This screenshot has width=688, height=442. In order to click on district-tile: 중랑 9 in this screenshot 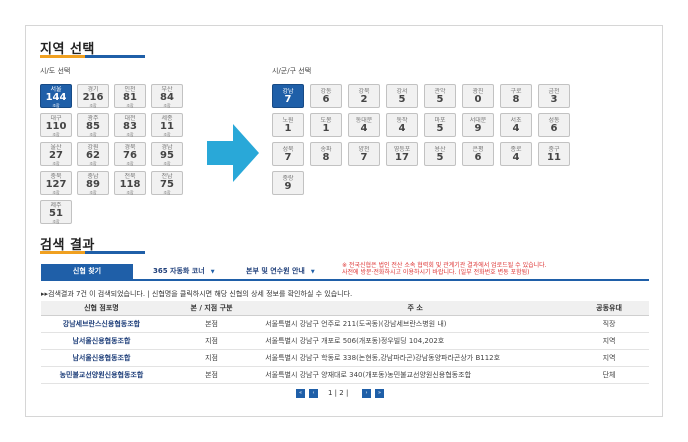, I will do `click(288, 183)`.